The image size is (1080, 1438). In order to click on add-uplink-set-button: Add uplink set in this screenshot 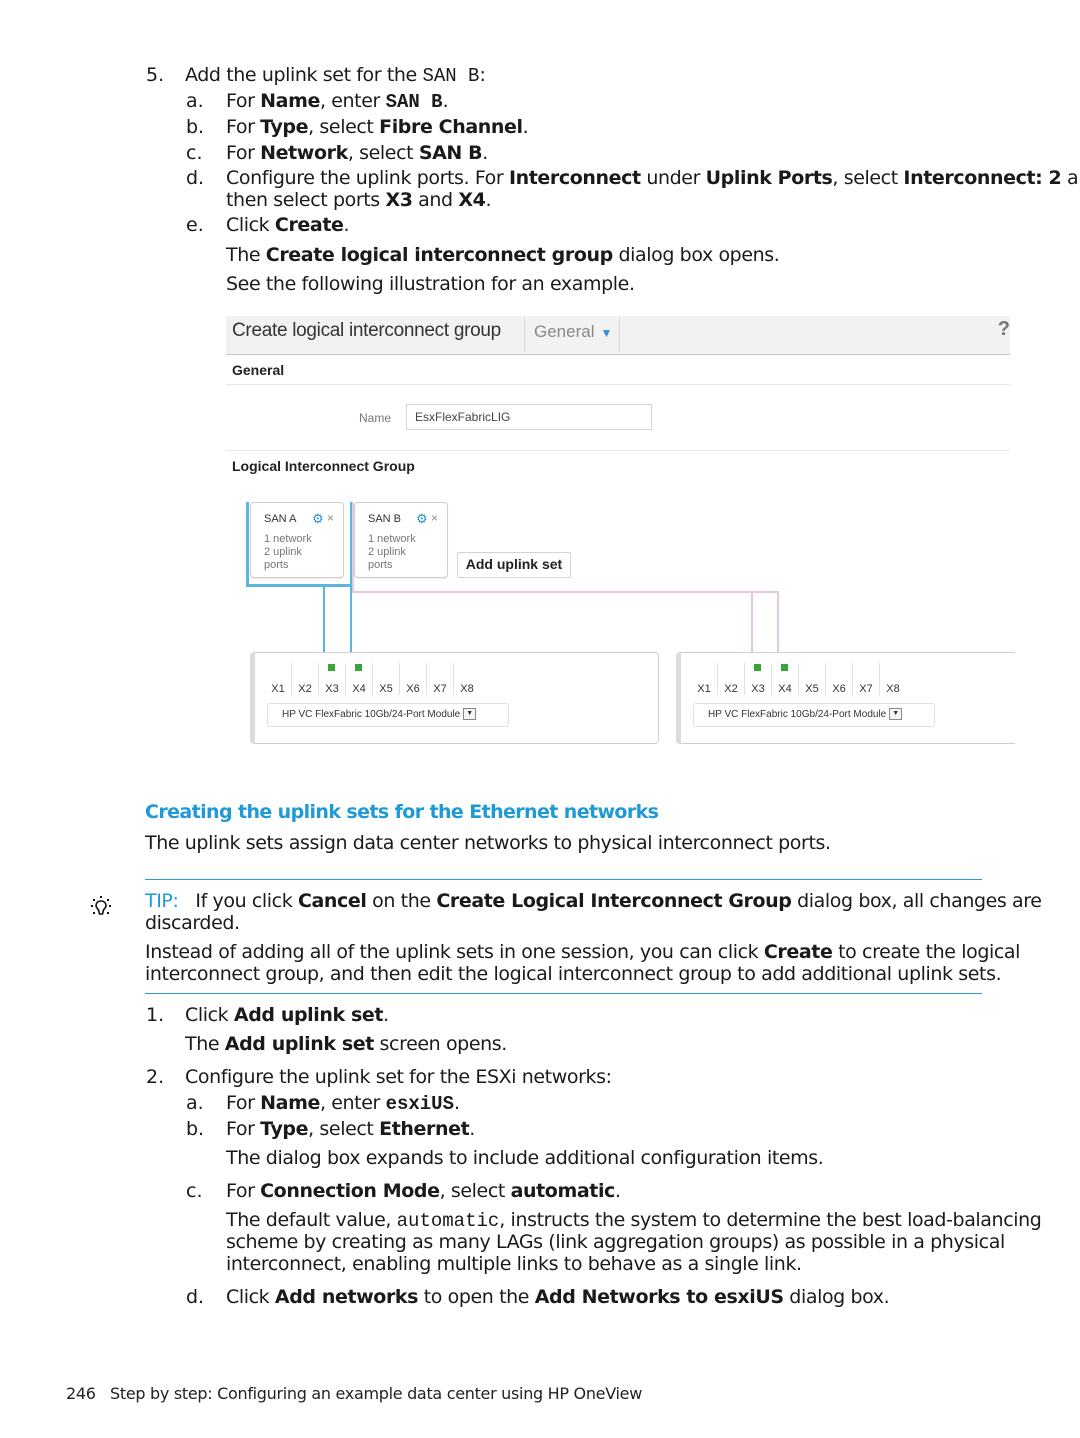, I will do `click(514, 565)`.